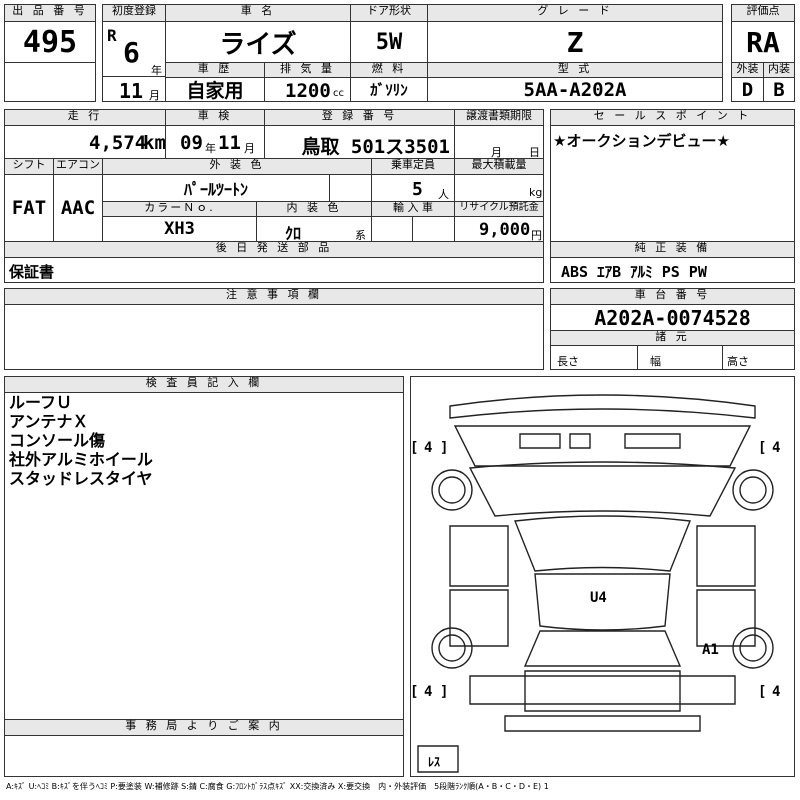  I want to click on notes-label: 注 意 事 項 欄, so click(274, 296).